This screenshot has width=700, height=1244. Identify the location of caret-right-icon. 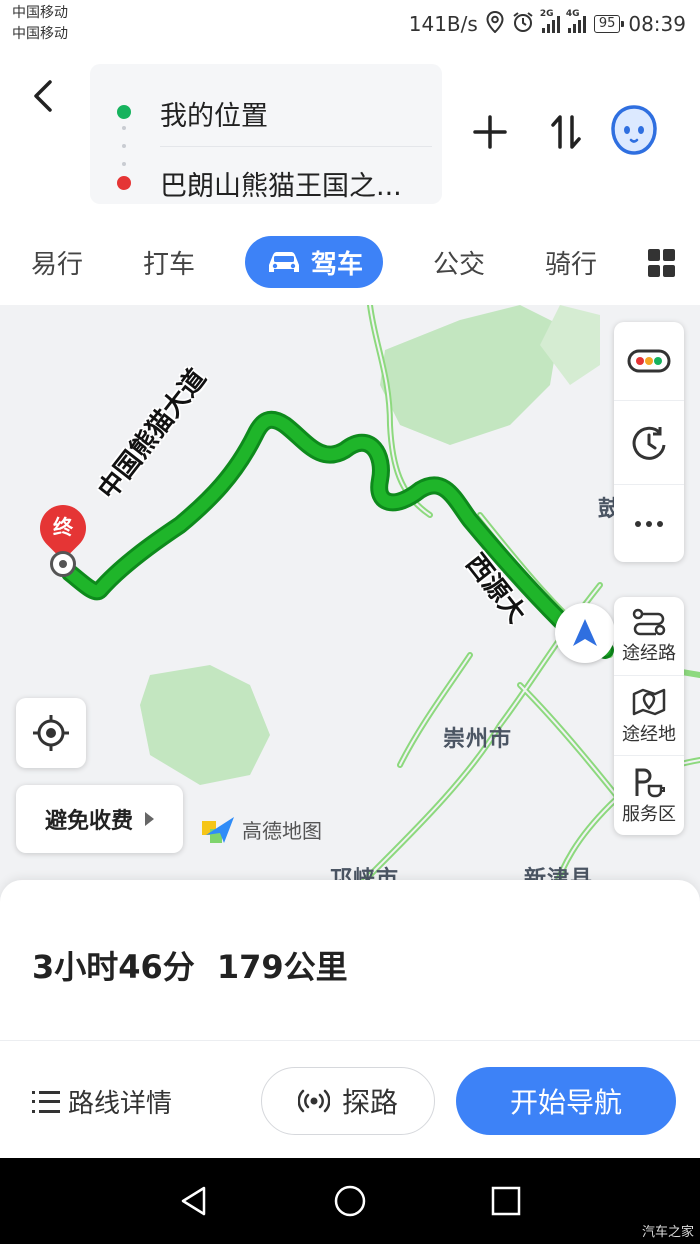
(149, 819).